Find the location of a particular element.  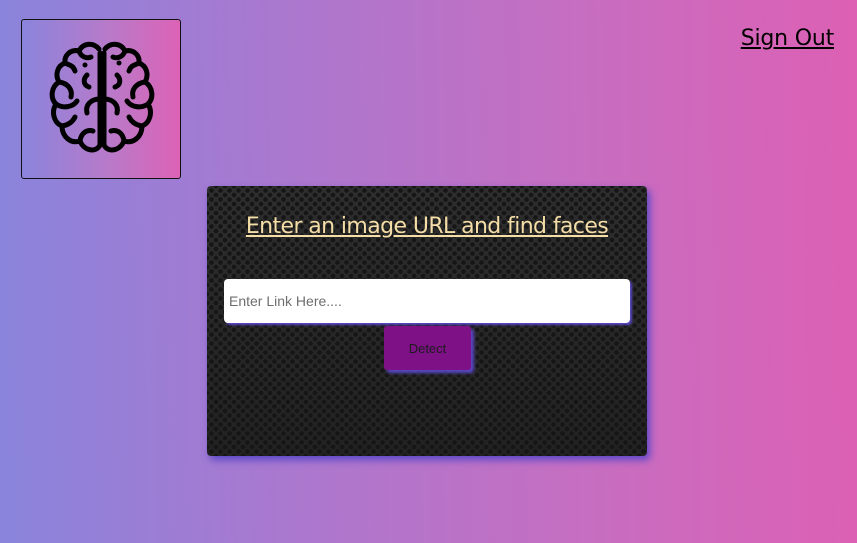

logo is located at coordinates (101, 99).